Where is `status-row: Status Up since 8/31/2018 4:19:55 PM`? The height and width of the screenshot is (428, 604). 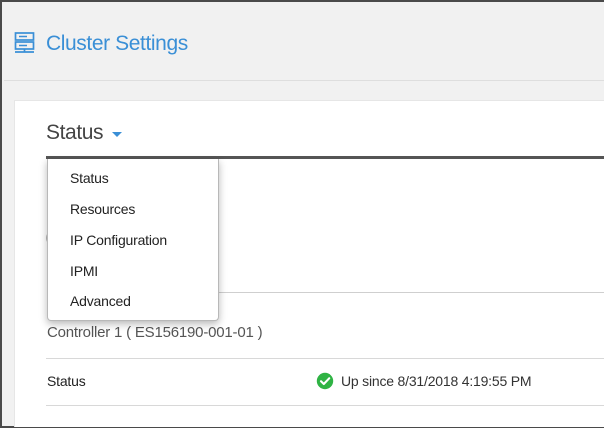 status-row: Status Up since 8/31/2018 4:19:55 PM is located at coordinates (325, 382).